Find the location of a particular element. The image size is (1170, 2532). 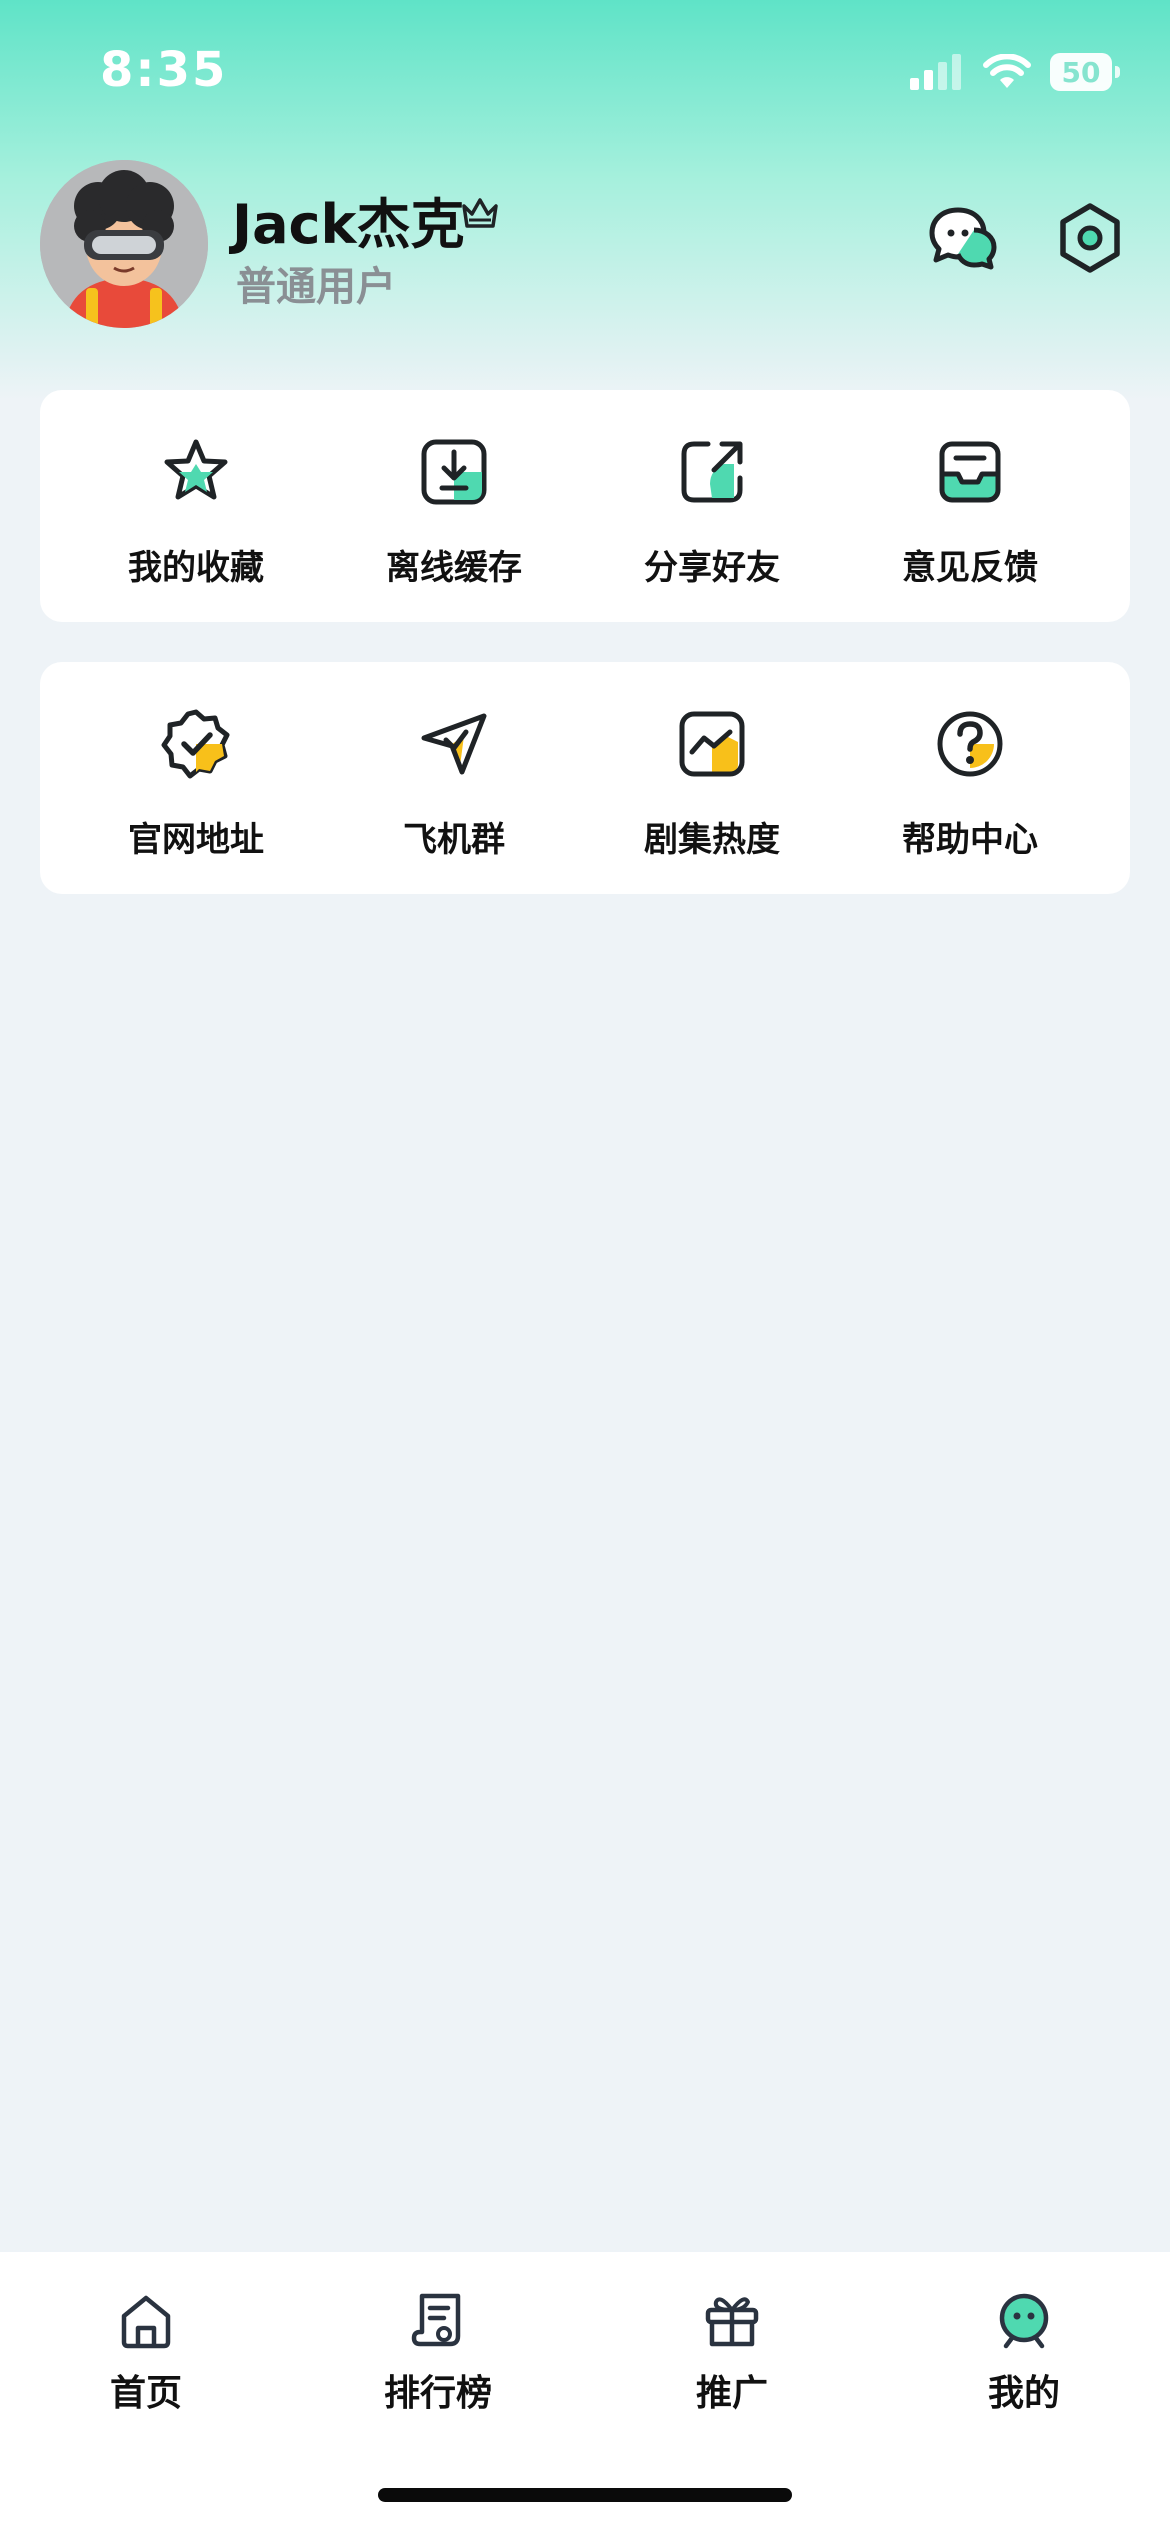

battery-level: 50 is located at coordinates (1081, 72).